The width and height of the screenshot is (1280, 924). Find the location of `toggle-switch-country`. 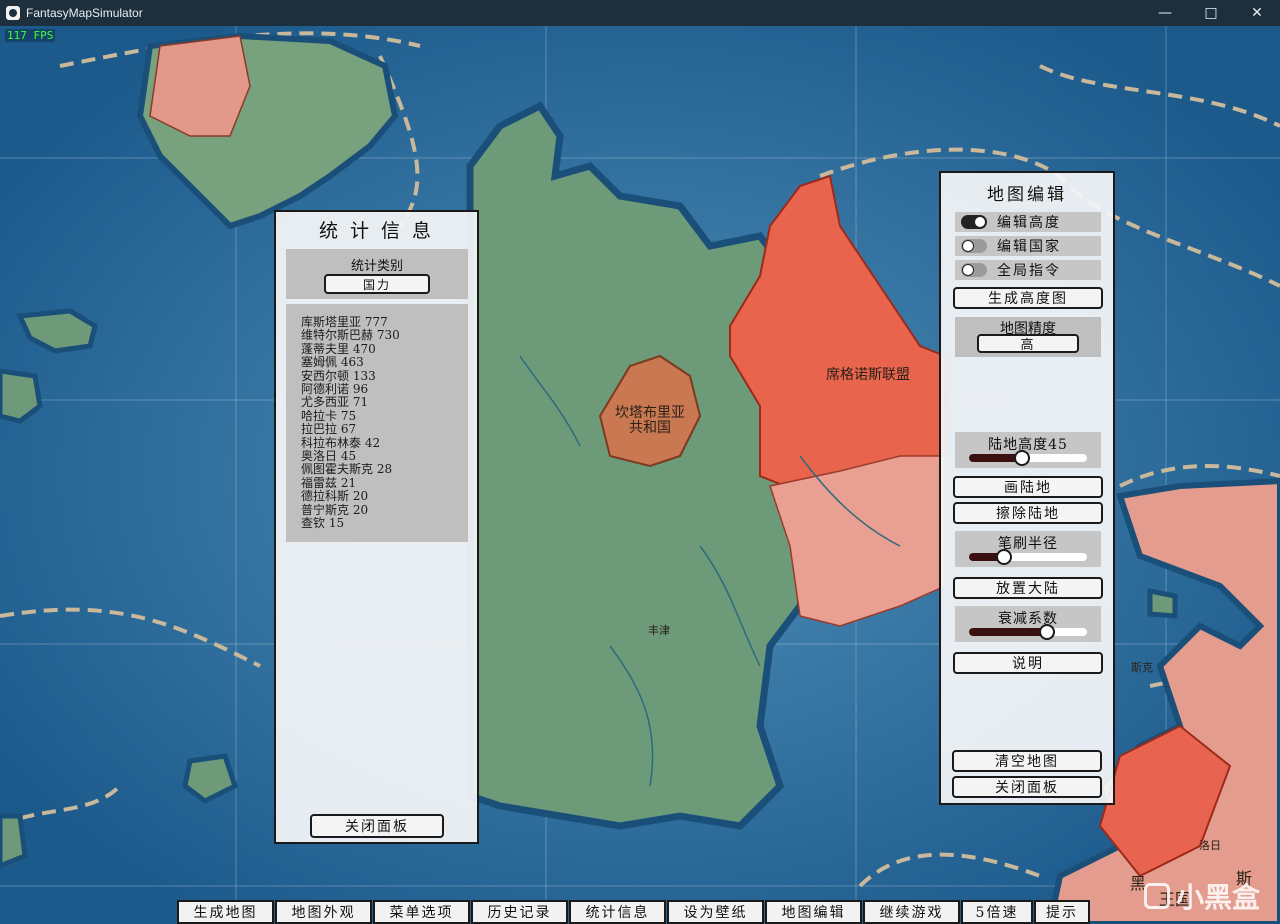

toggle-switch-country is located at coordinates (974, 246).